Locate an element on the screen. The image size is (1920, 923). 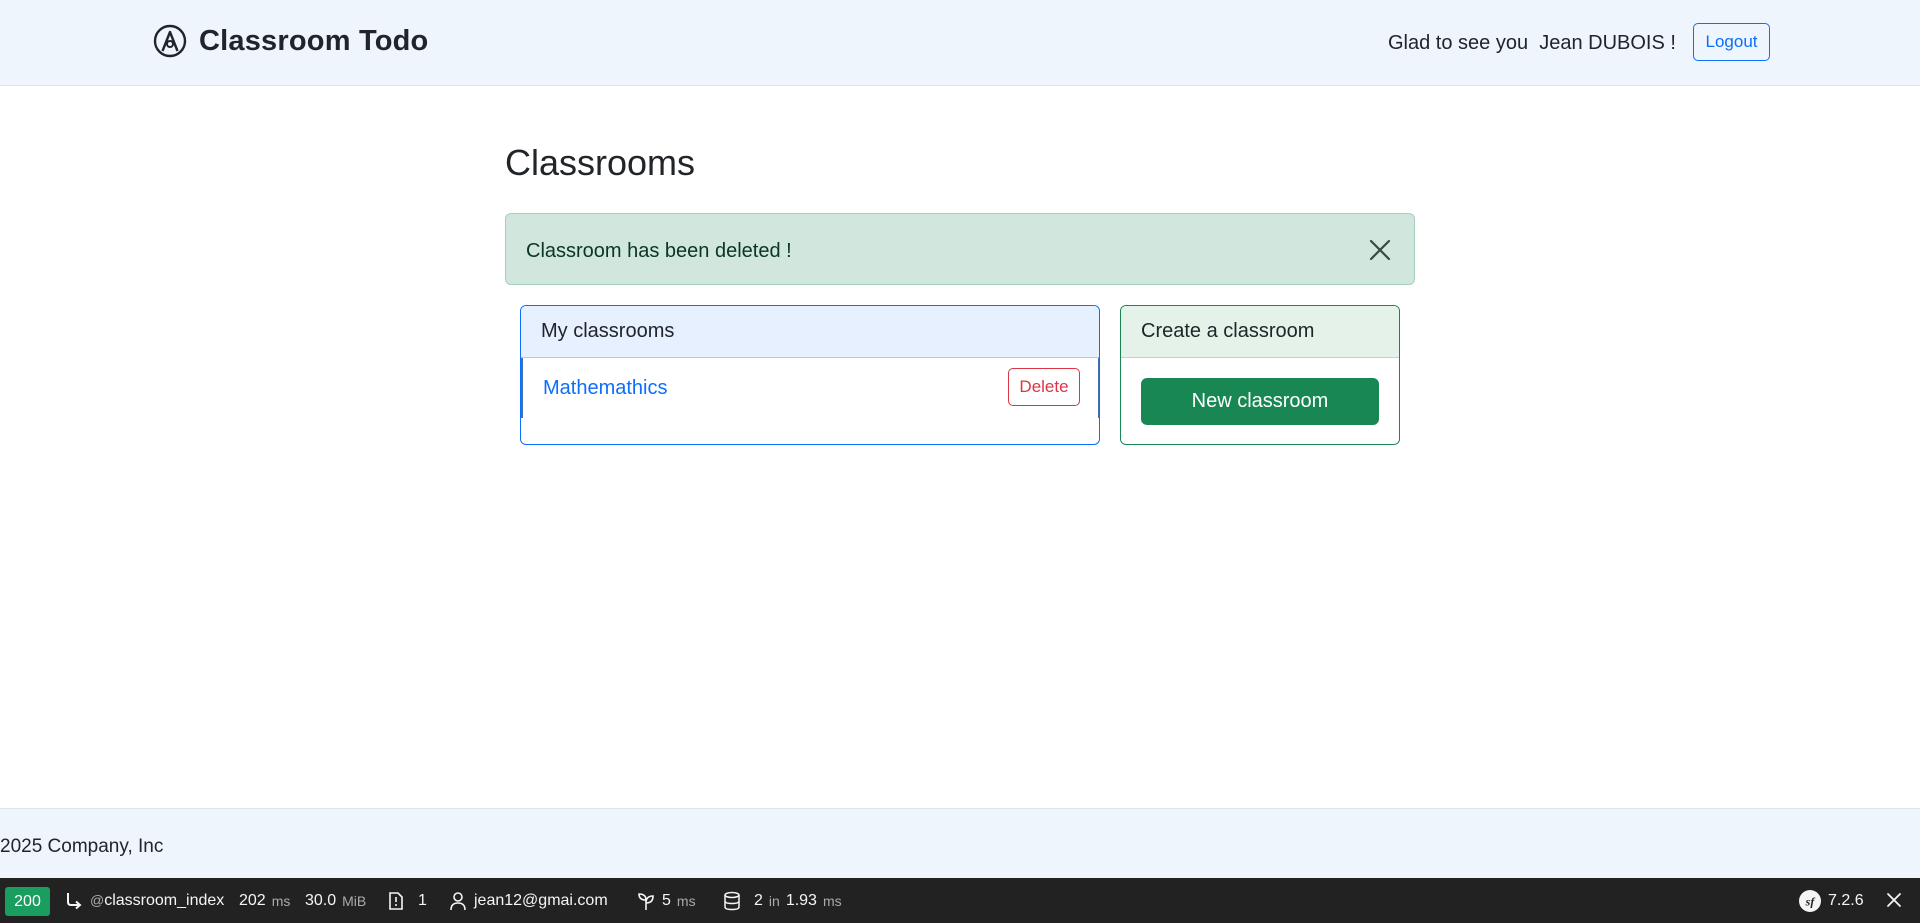
db-time-unit: ms is located at coordinates (832, 900).